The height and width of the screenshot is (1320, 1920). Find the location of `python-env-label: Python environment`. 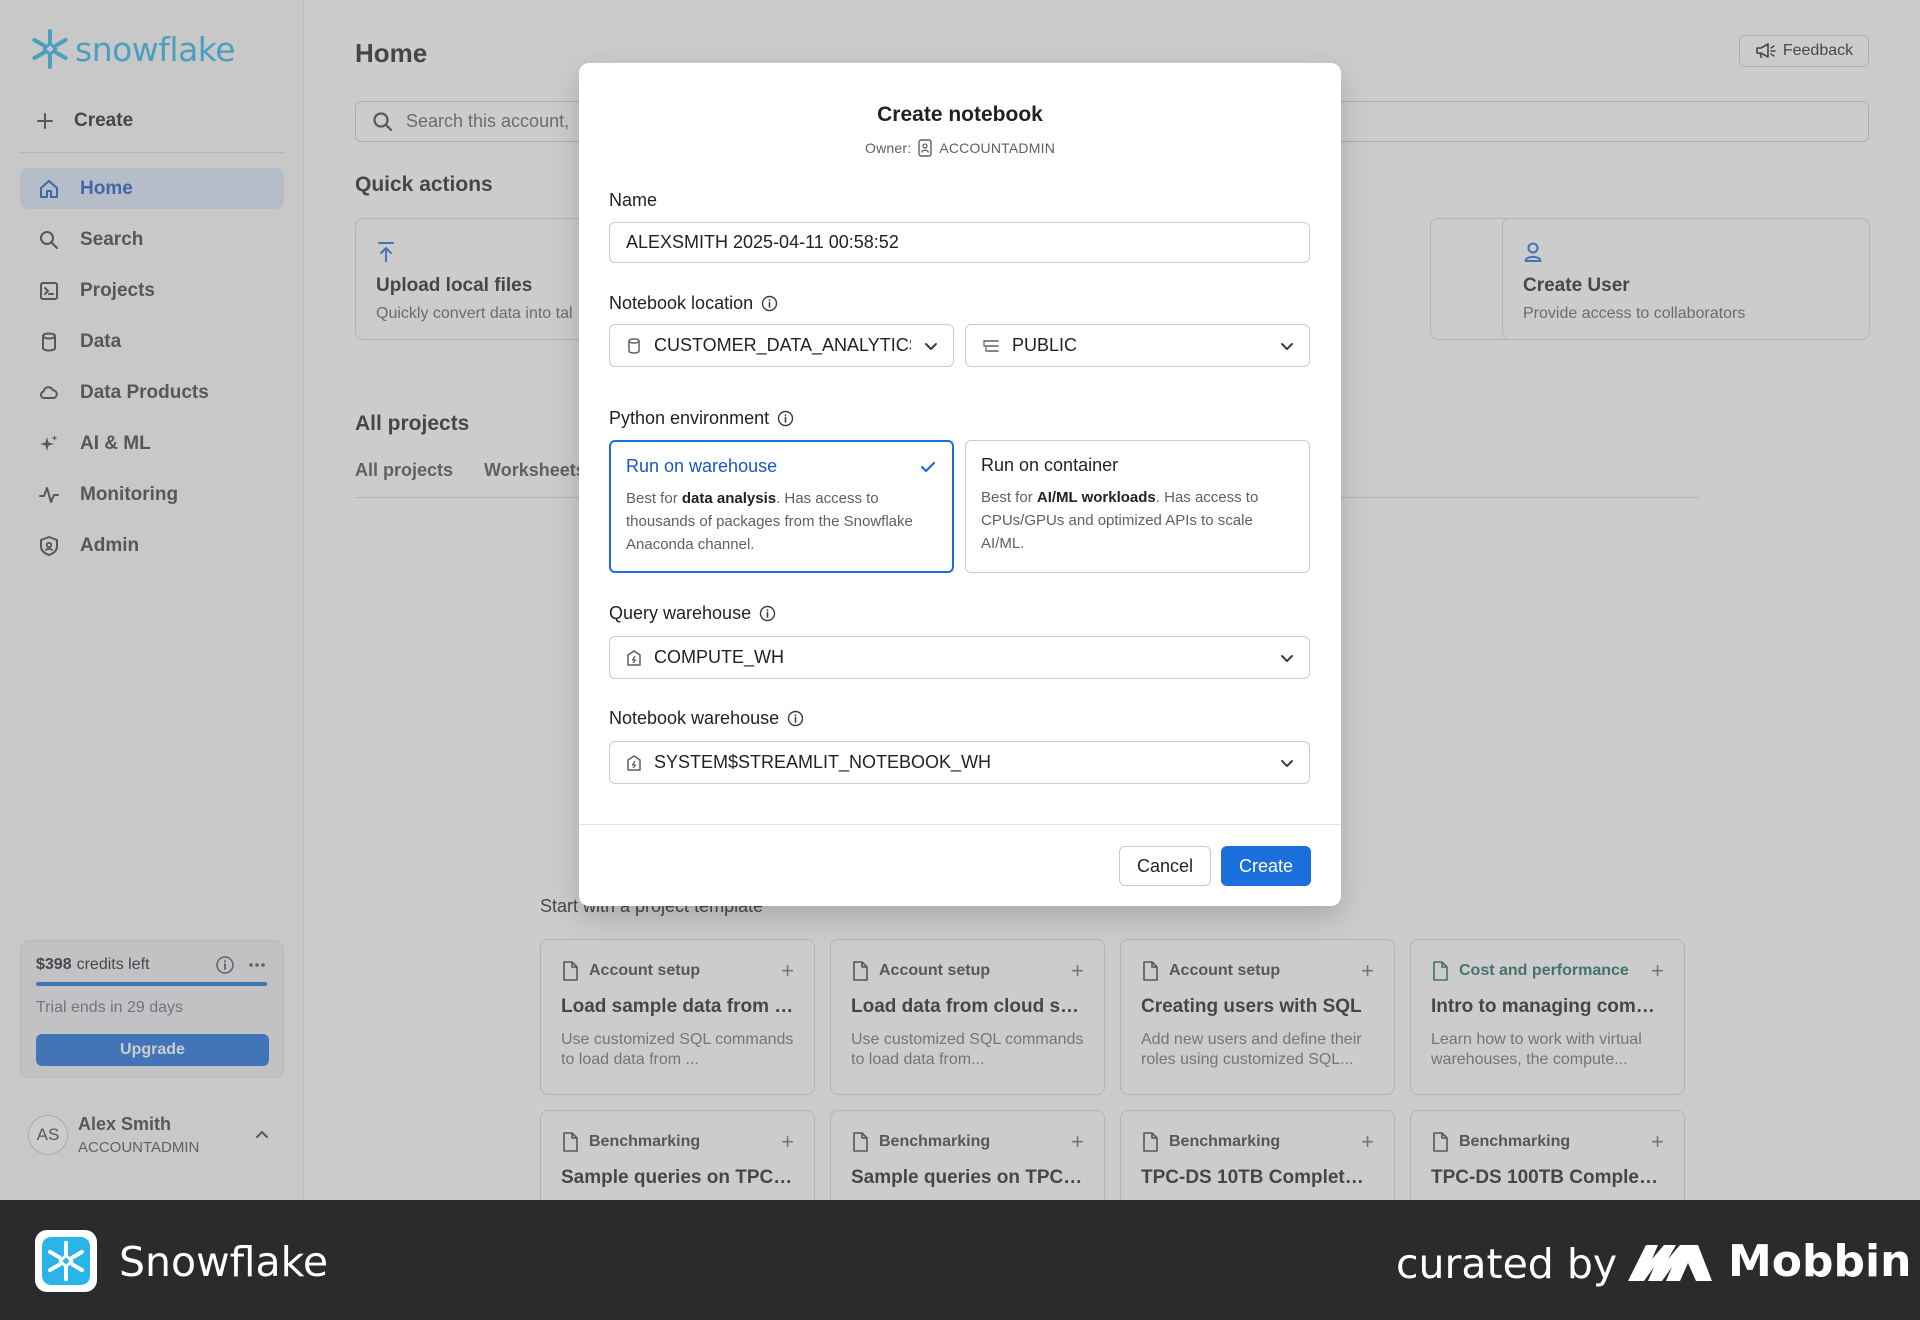

python-env-label: Python environment is located at coordinates (701, 418).